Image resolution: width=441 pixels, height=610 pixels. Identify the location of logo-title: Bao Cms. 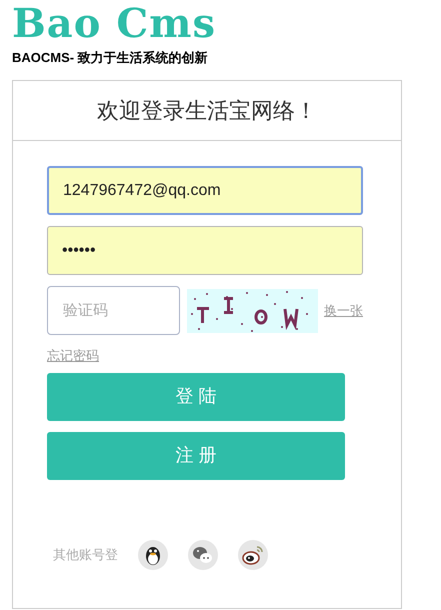
(115, 24).